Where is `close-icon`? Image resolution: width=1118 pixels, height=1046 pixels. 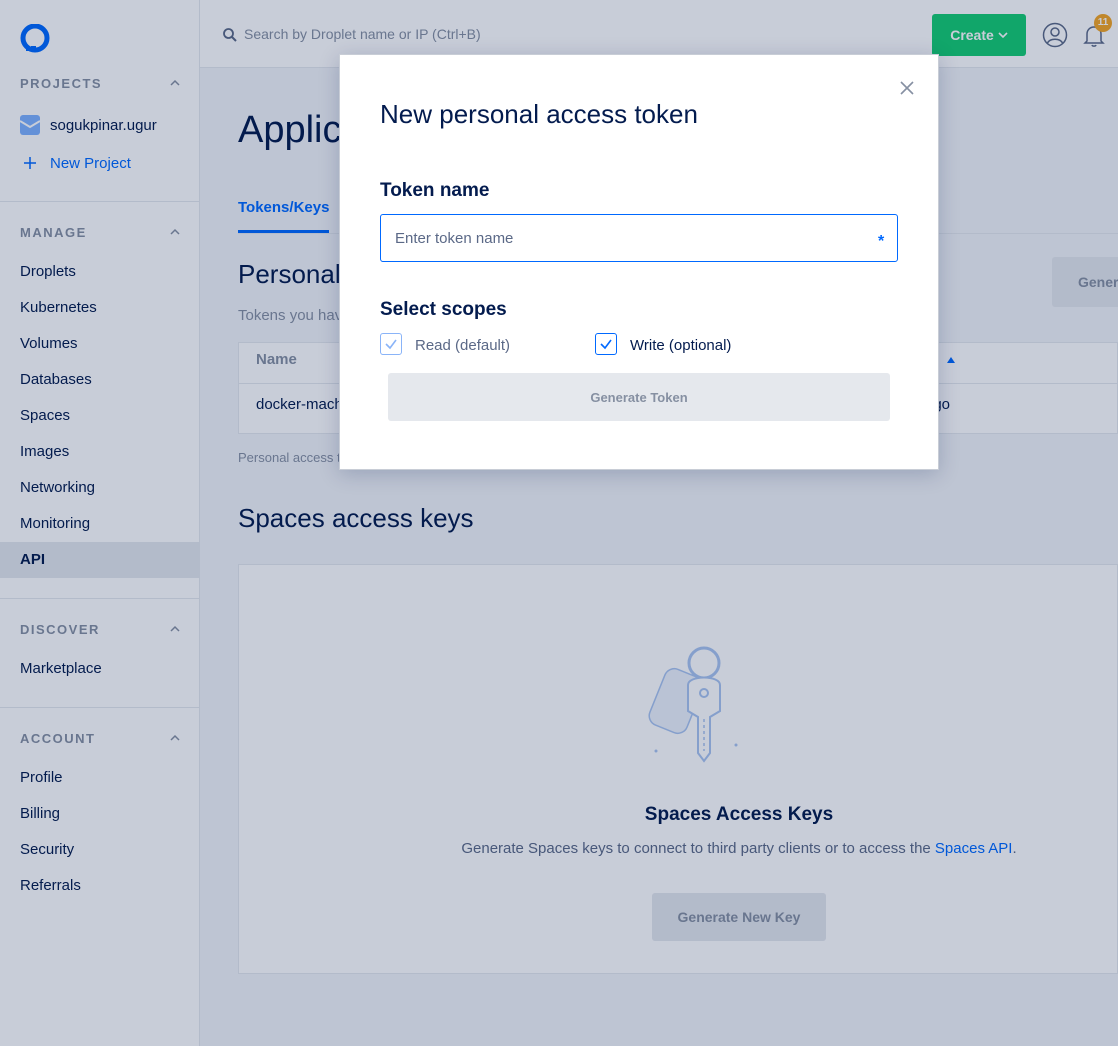
close-icon is located at coordinates (907, 88).